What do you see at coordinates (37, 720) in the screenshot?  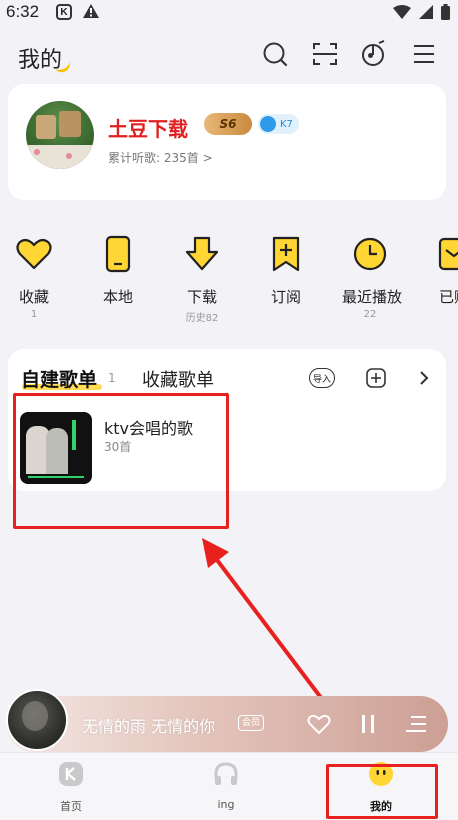 I see `player-cover` at bounding box center [37, 720].